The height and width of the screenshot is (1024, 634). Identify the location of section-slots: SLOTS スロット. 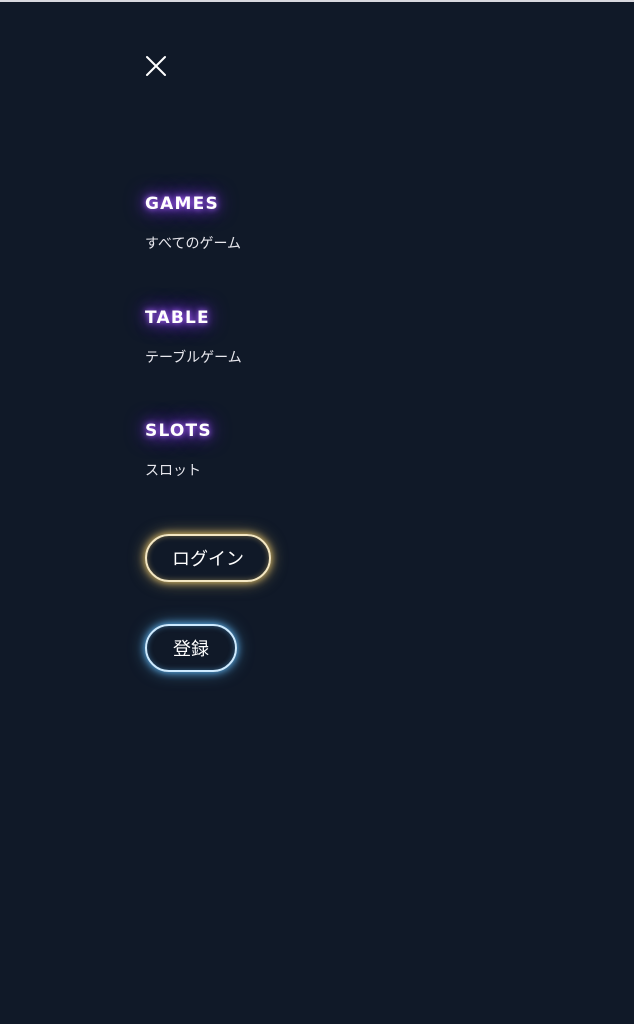
(178, 450).